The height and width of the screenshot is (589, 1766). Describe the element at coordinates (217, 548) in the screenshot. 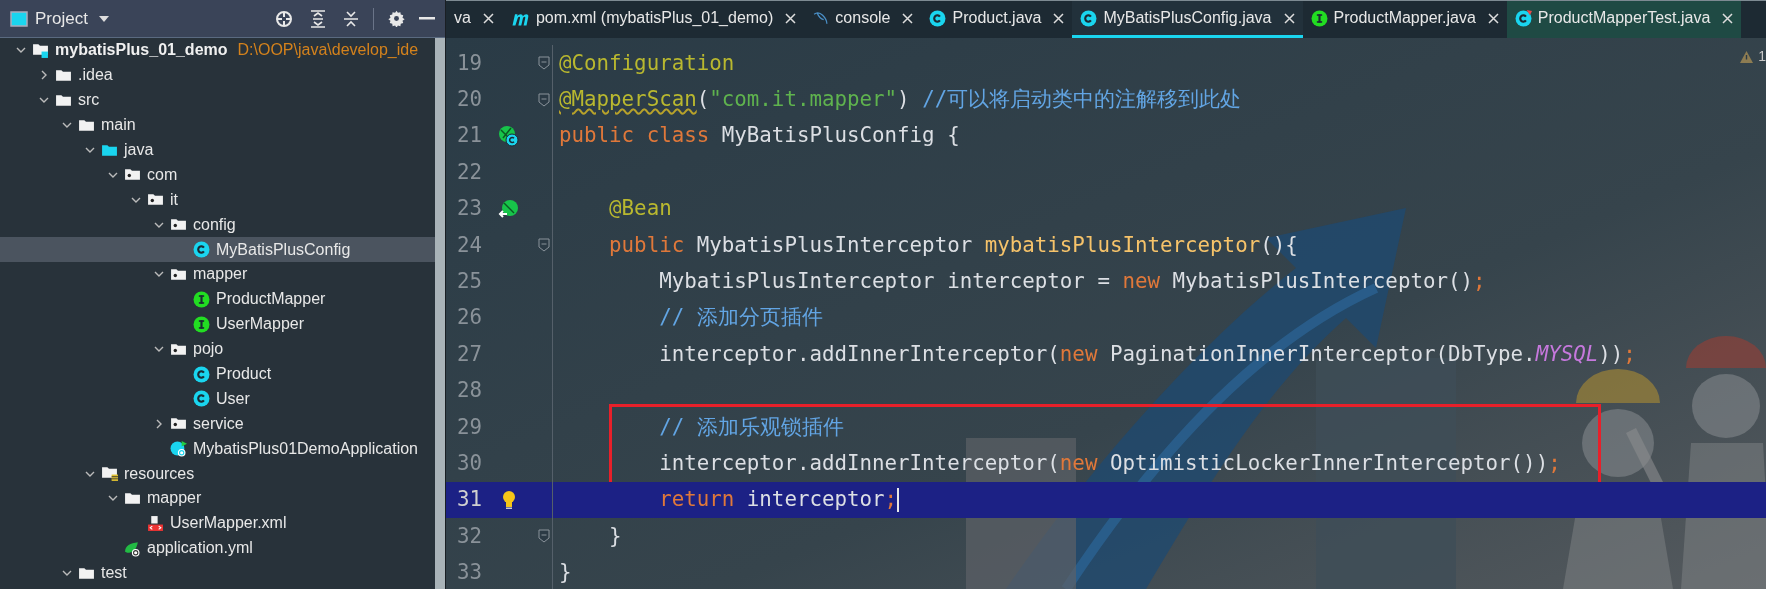

I see `tree-item: application.yml` at that location.